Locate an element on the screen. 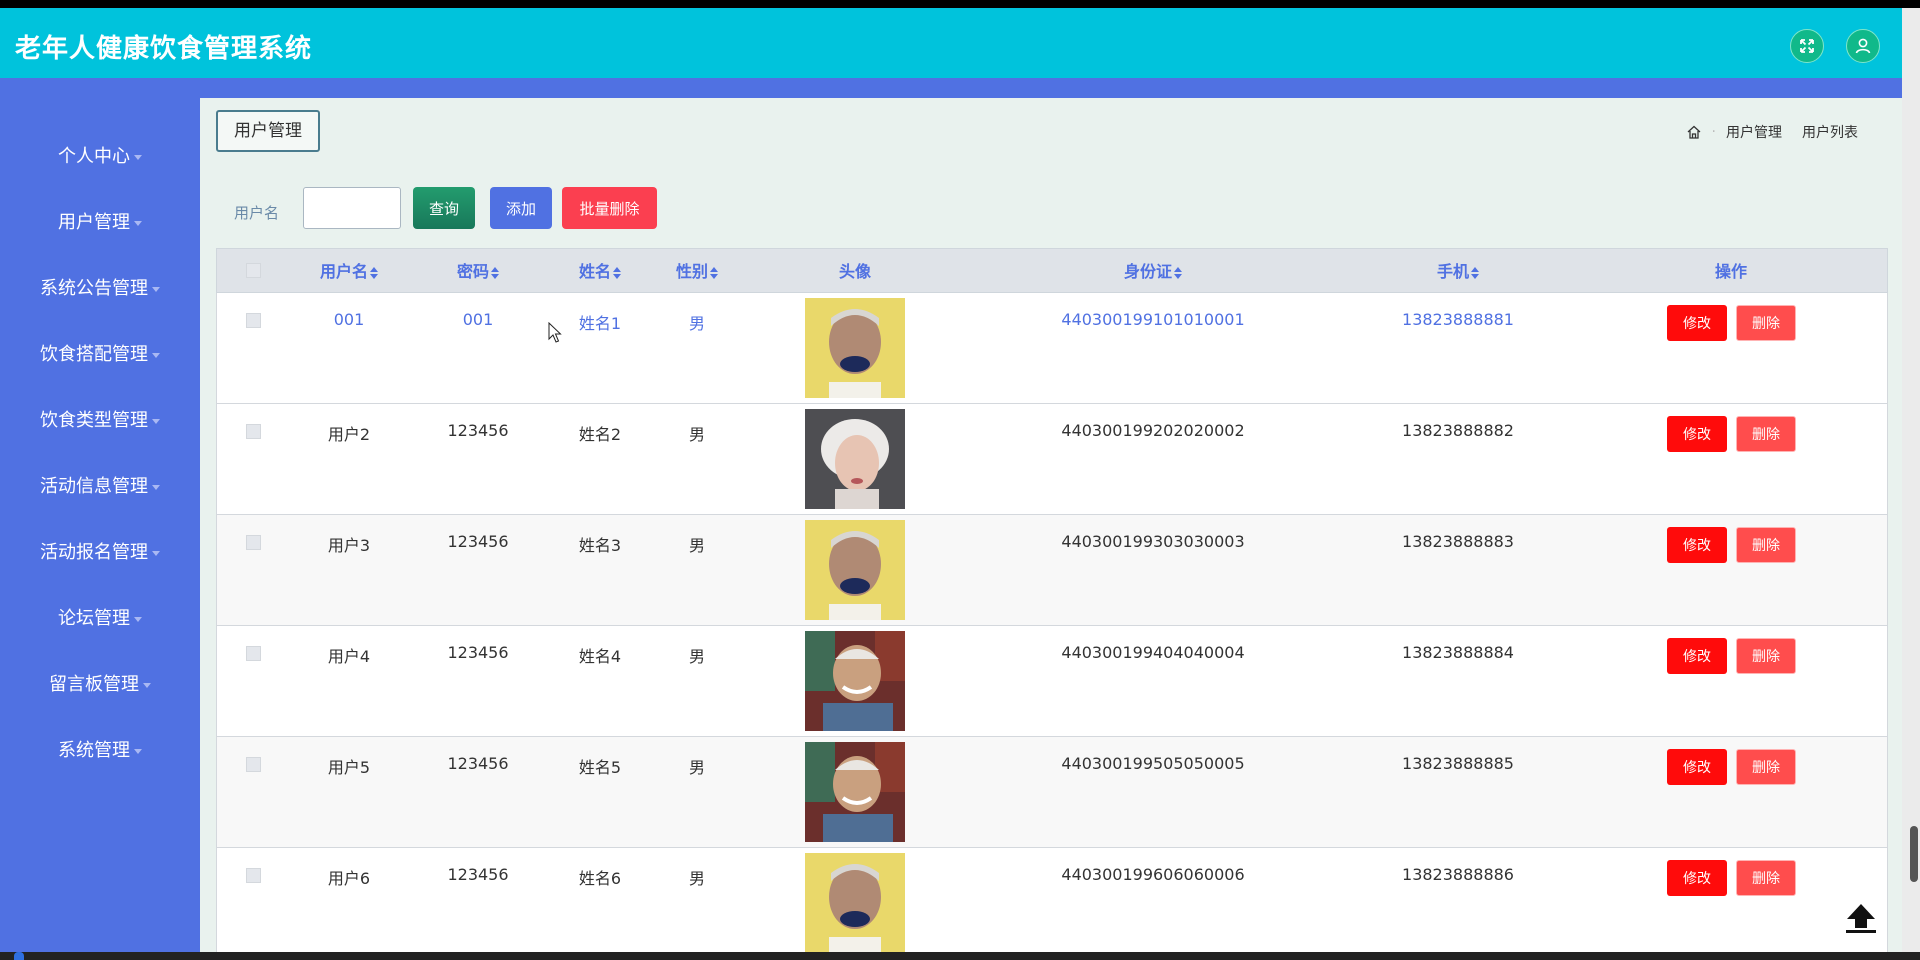 This screenshot has height=960, width=1920. taskbar-strip is located at coordinates (960, 956).